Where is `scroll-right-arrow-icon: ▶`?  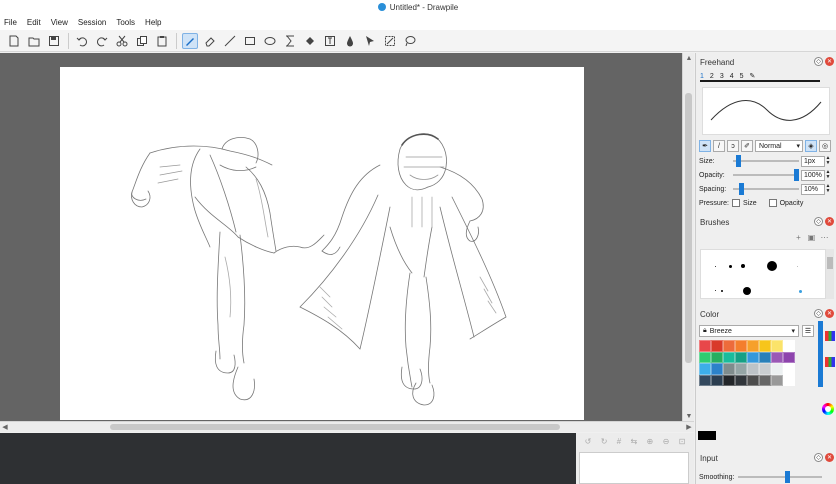
scroll-right-arrow-icon: ▶ is located at coordinates (689, 427).